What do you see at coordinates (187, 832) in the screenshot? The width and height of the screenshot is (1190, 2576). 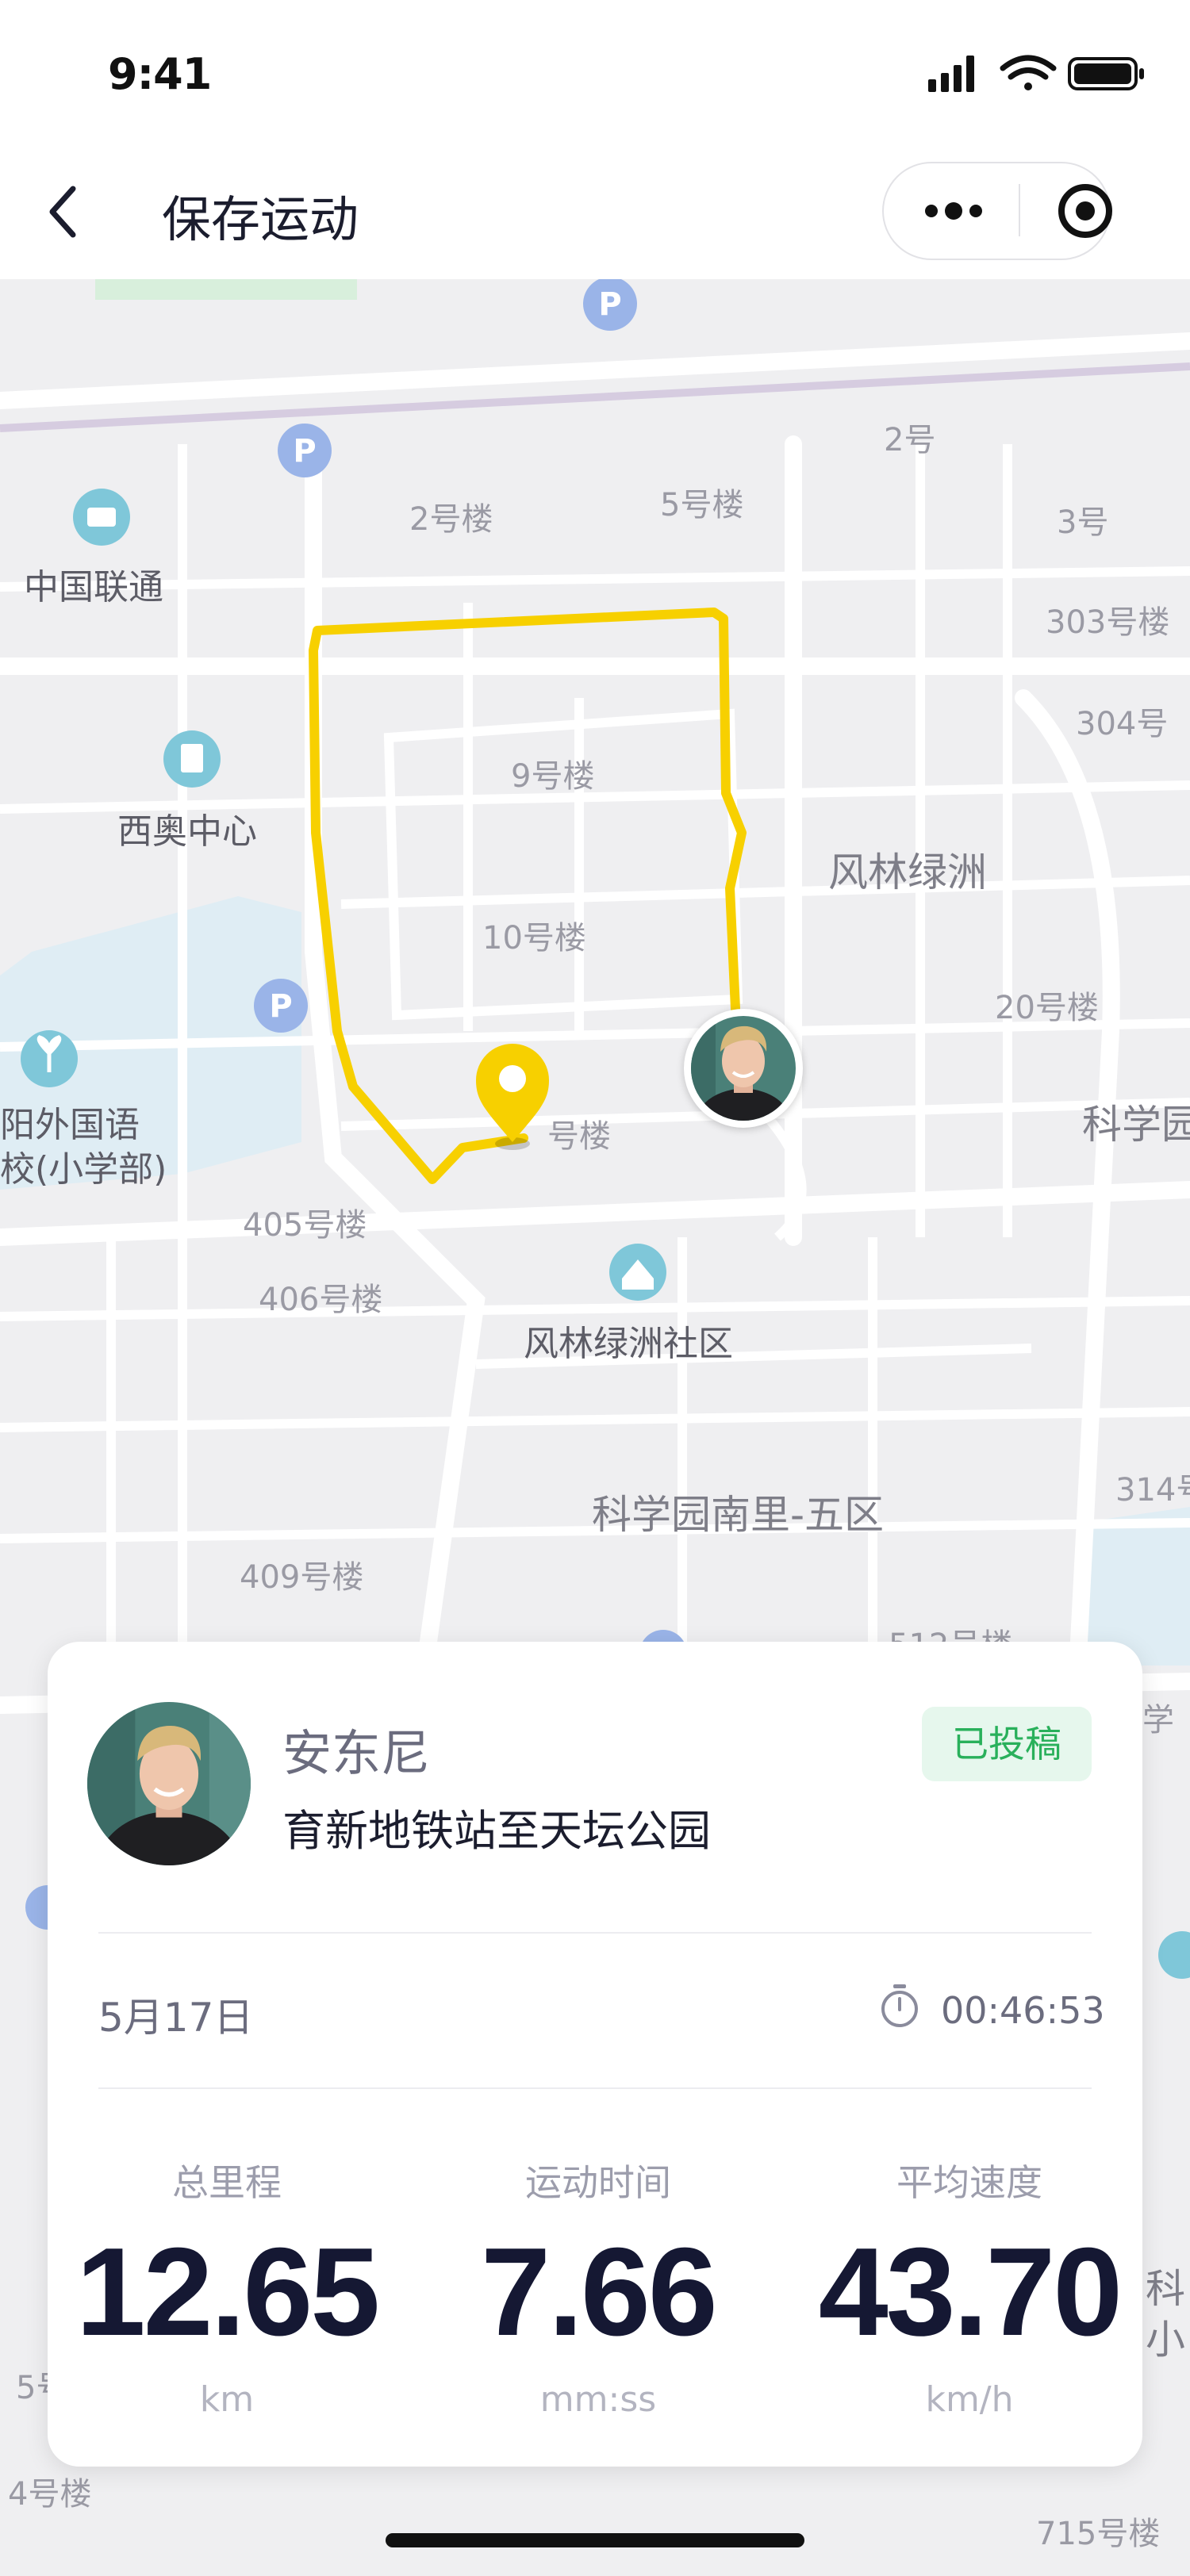 I see `map-label: 西奥中心` at bounding box center [187, 832].